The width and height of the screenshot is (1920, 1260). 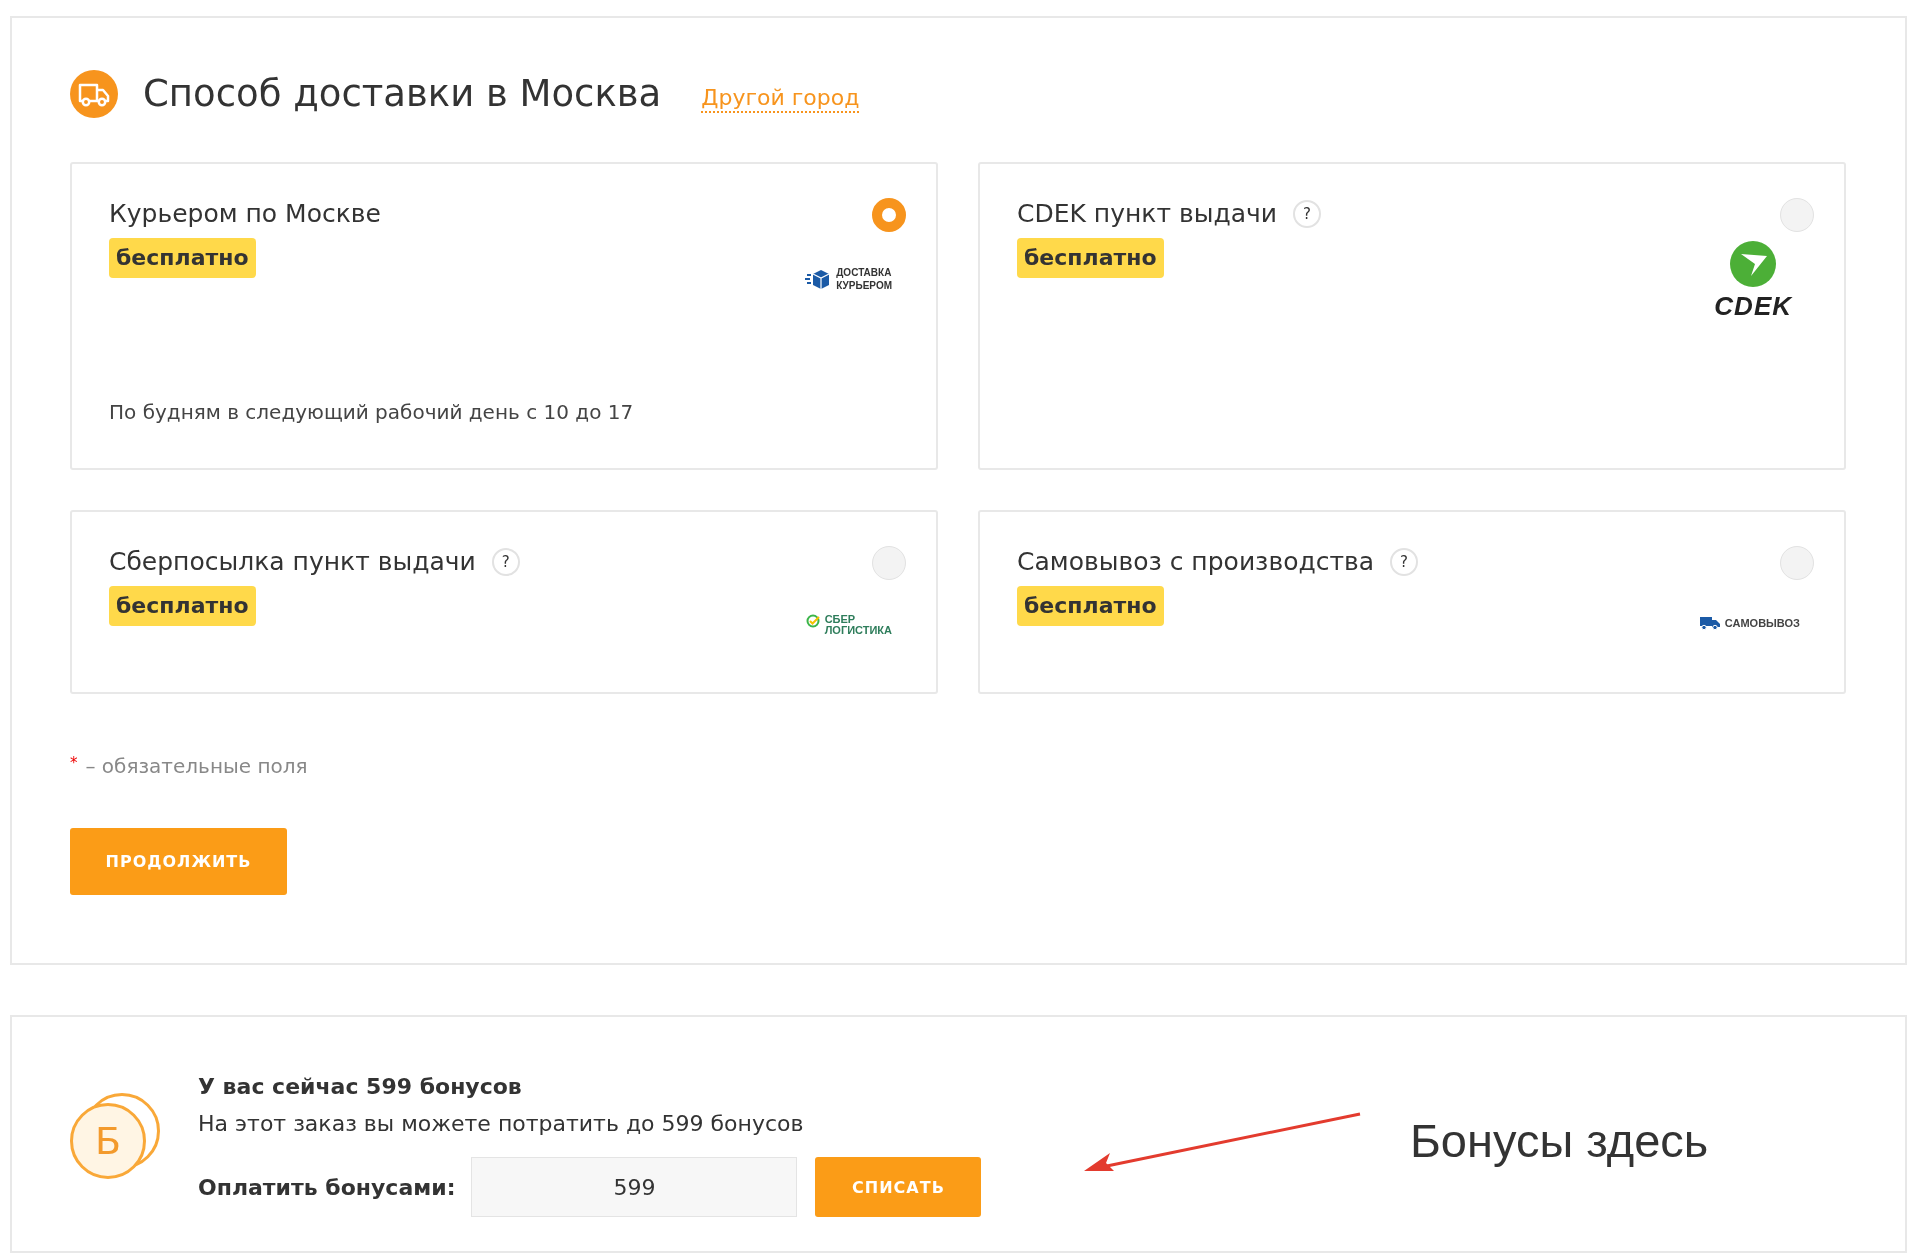 What do you see at coordinates (501, 1124) in the screenshot?
I see `bonus-limit-text: На этот заказ вы можете потратить до 599 бонусов` at bounding box center [501, 1124].